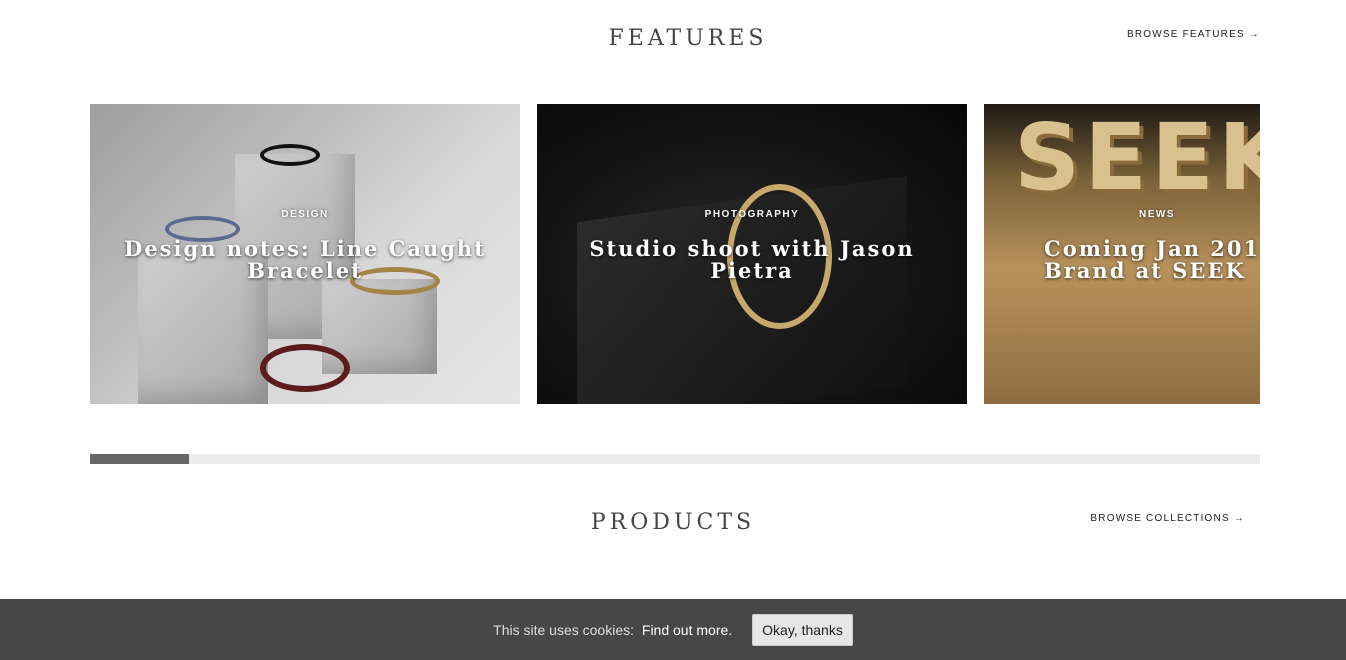  What do you see at coordinates (305, 260) in the screenshot?
I see `card-title: Design notes: Line Caught Bracelet` at bounding box center [305, 260].